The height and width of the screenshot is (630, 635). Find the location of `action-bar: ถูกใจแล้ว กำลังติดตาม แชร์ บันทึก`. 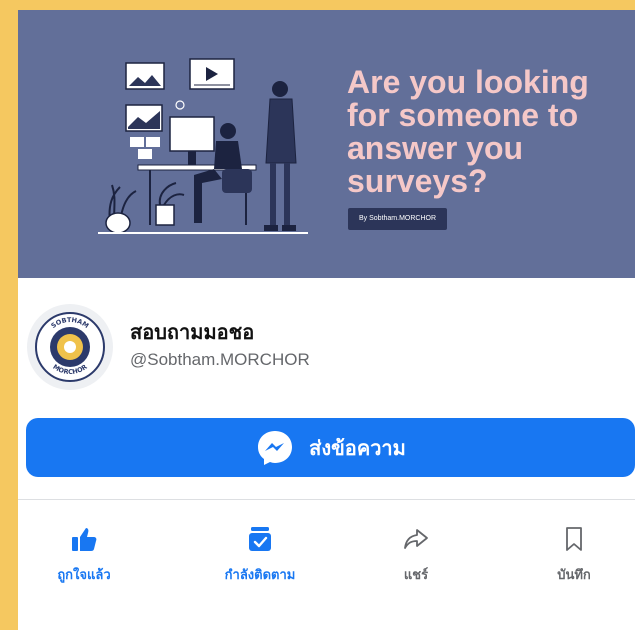

action-bar: ถูกใจแล้ว กำลังติดตาม แชร์ บันทึก is located at coordinates (326, 559).